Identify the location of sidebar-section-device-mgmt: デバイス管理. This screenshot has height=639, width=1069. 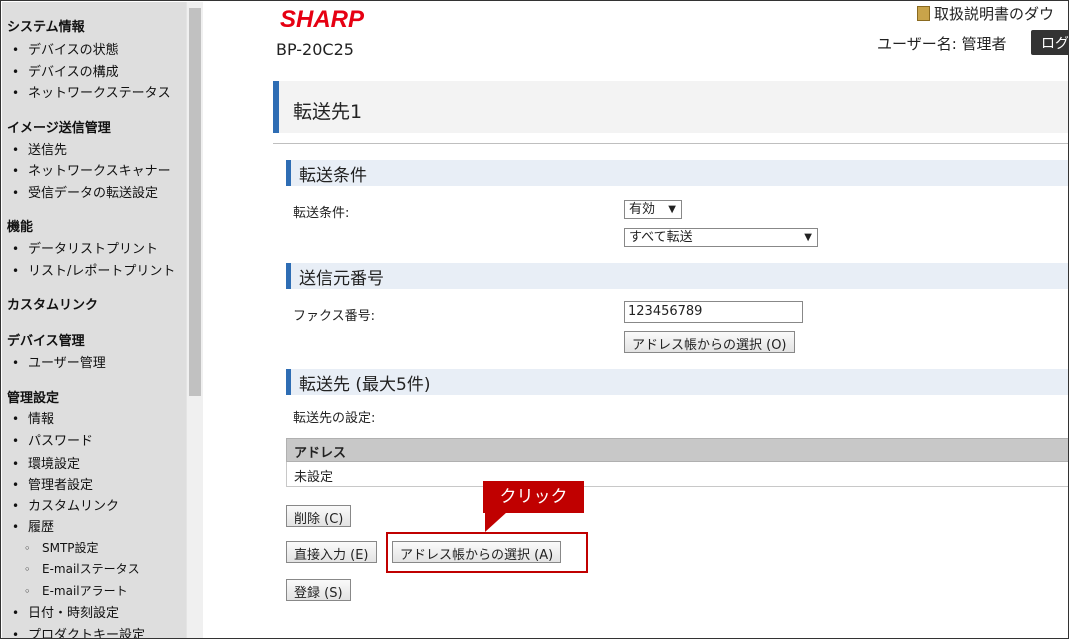
(46, 339).